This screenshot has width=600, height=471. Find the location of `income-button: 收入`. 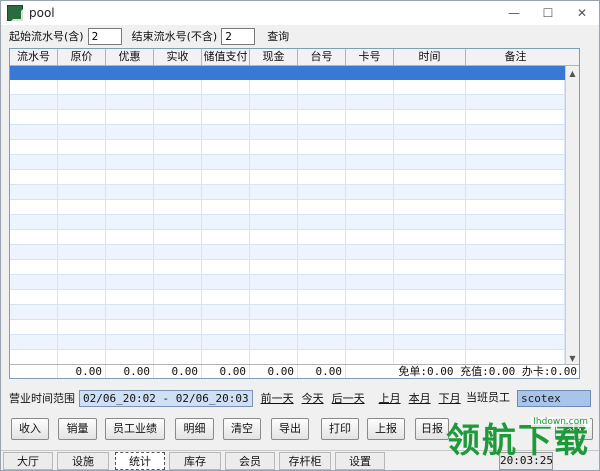

income-button: 收入 is located at coordinates (30, 429).